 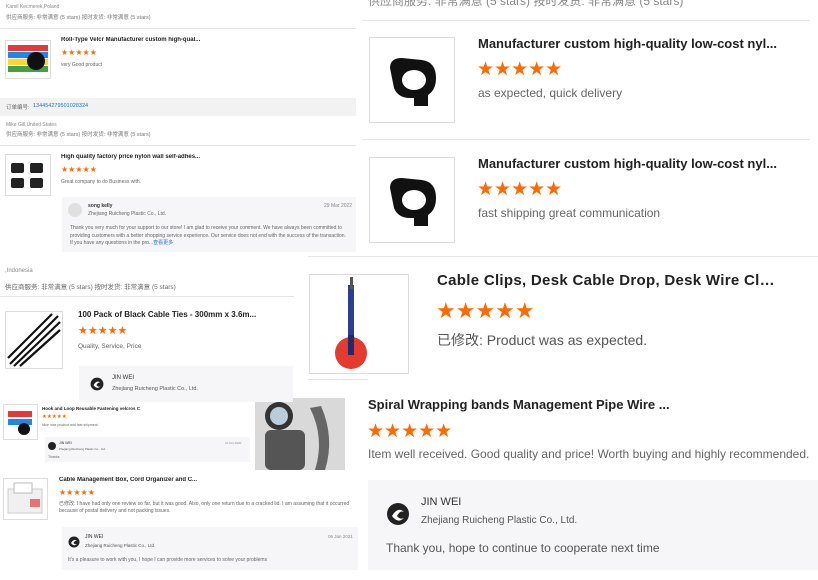 I want to click on r4-rating-stars: ★★★★★, so click(x=410, y=431).